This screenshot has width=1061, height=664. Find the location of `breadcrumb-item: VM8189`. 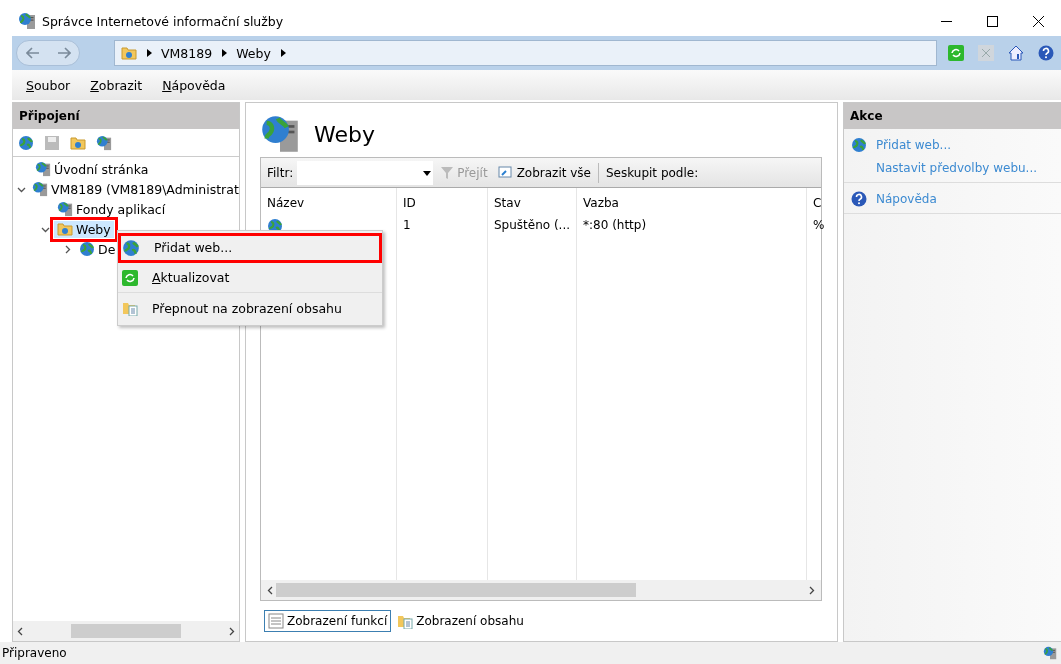

breadcrumb-item: VM8189 is located at coordinates (187, 53).